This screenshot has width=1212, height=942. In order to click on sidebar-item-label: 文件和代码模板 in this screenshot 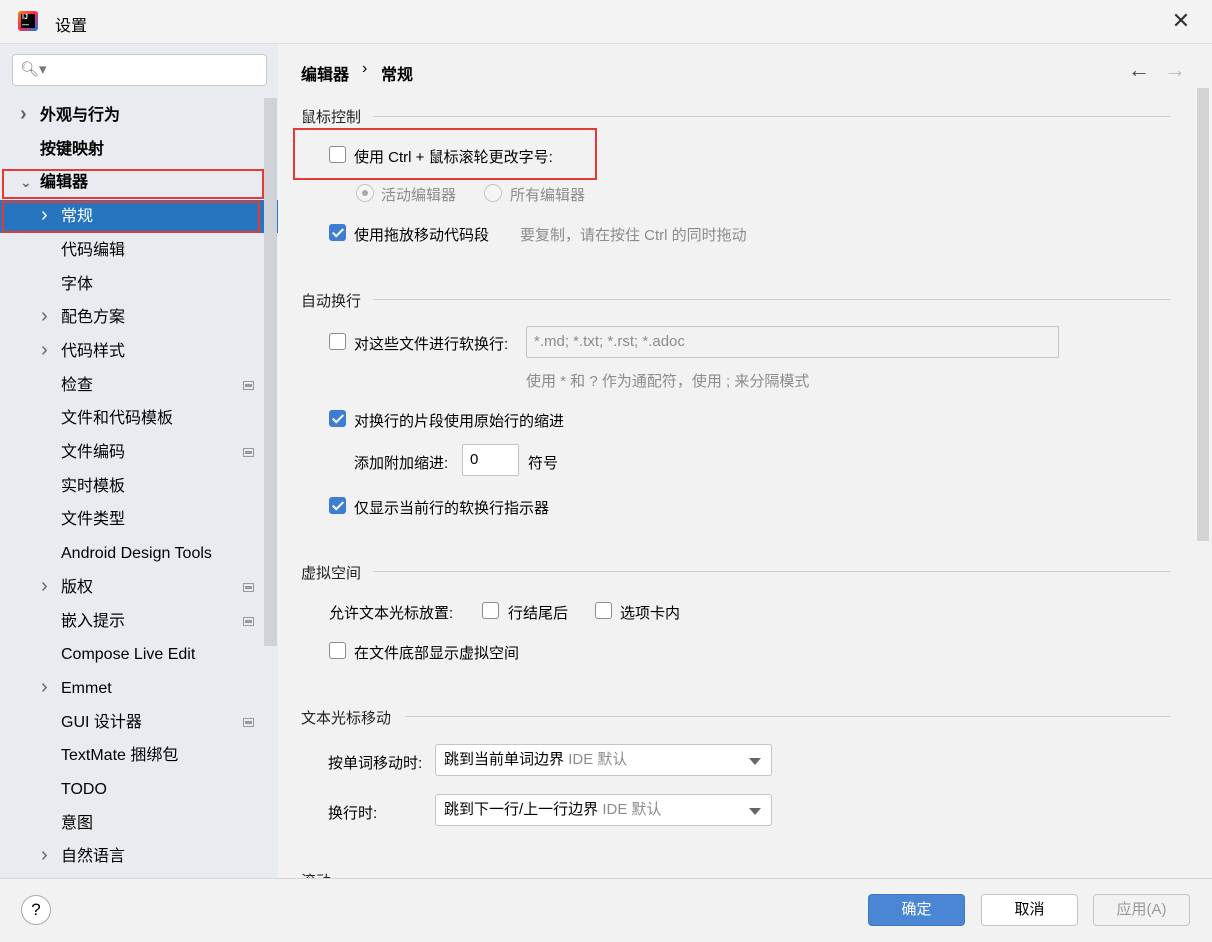, I will do `click(117, 419)`.